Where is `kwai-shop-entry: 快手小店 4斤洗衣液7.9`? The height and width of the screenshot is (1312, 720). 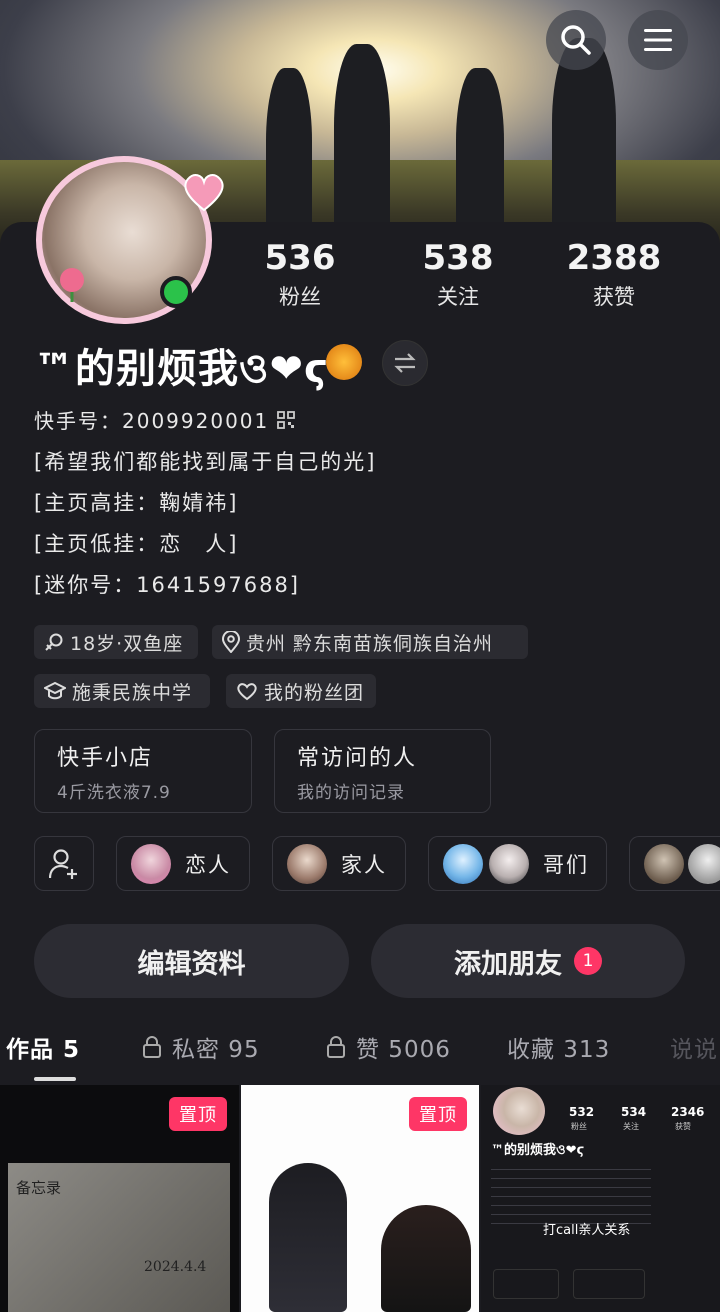 kwai-shop-entry: 快手小店 4斤洗衣液7.9 is located at coordinates (143, 771).